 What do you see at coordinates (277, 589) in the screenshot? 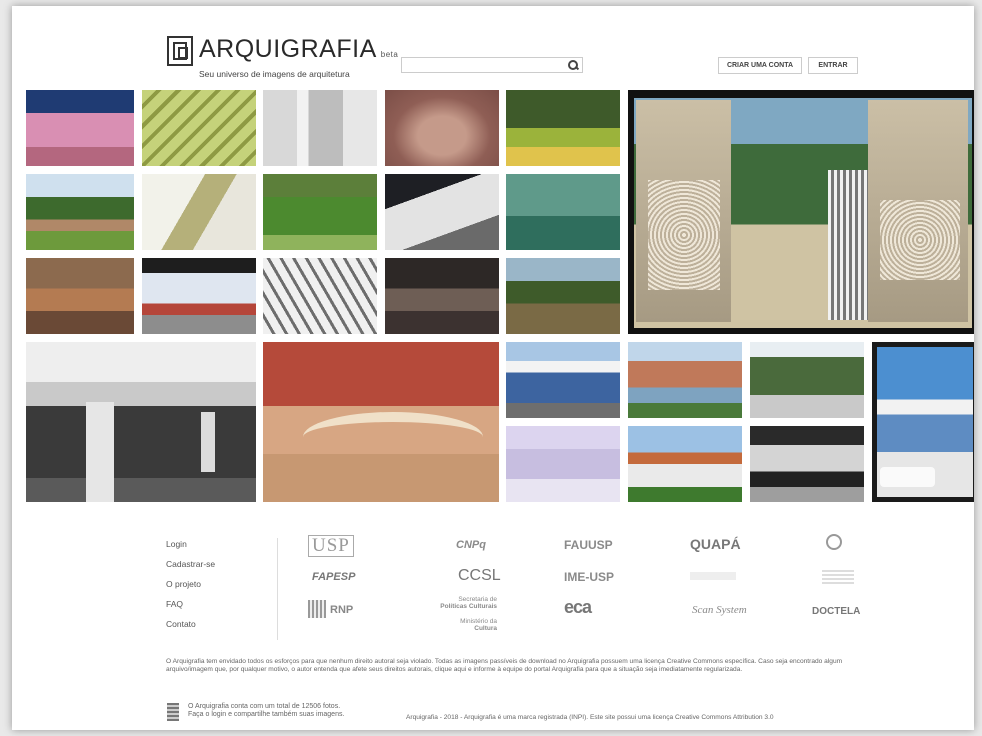
I see `footer-divider` at bounding box center [277, 589].